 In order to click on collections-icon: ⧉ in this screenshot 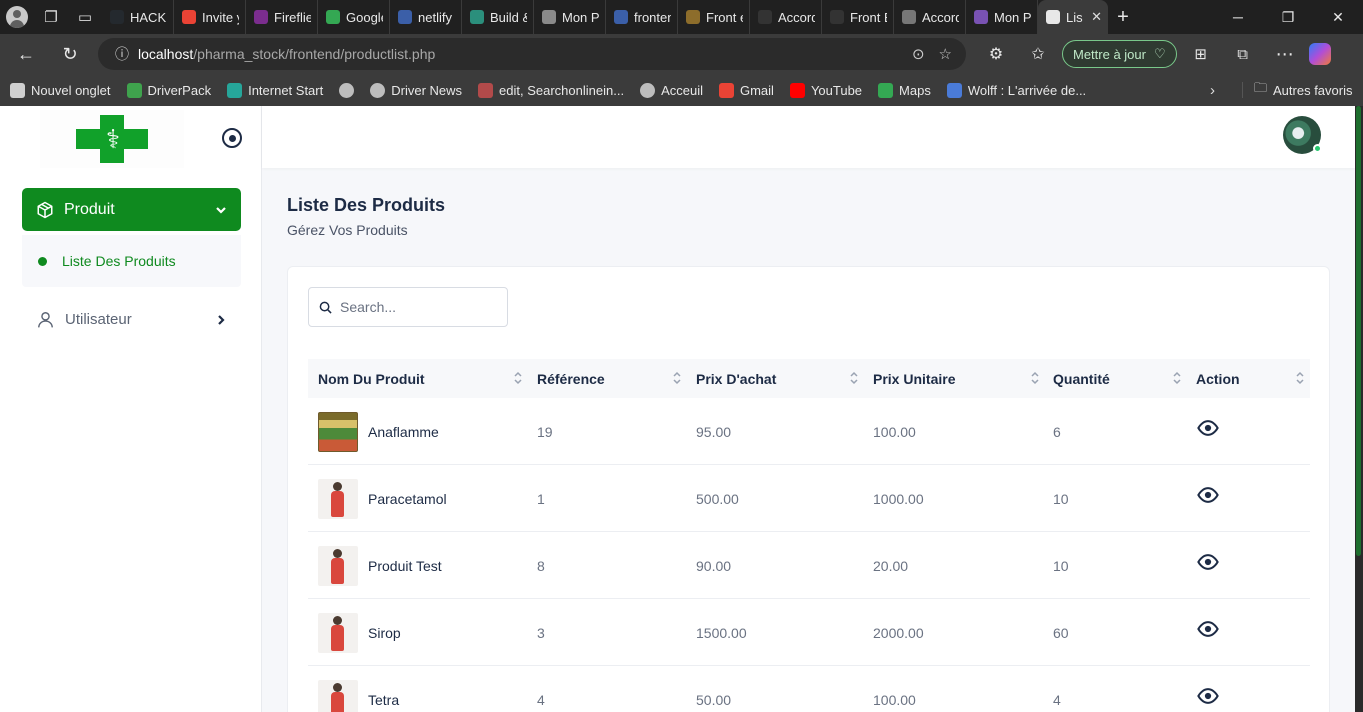, I will do `click(1243, 54)`.